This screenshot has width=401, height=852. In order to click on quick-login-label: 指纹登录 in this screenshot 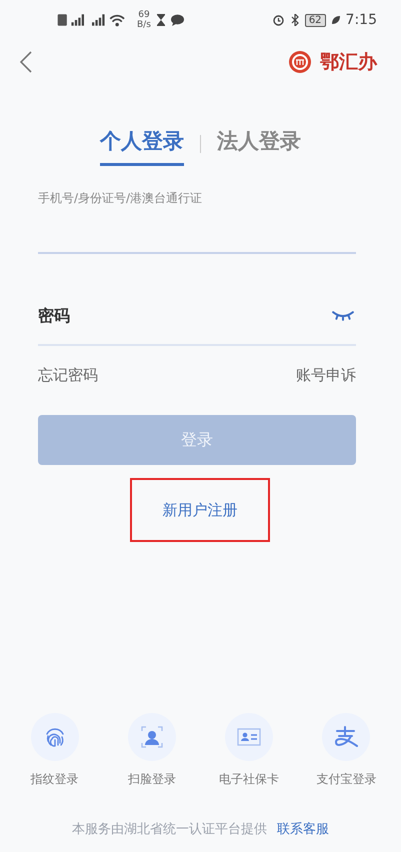, I will do `click(54, 779)`.